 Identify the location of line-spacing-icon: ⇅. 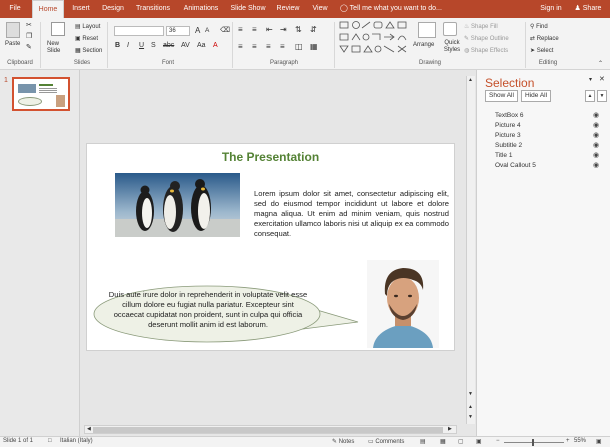
(298, 29).